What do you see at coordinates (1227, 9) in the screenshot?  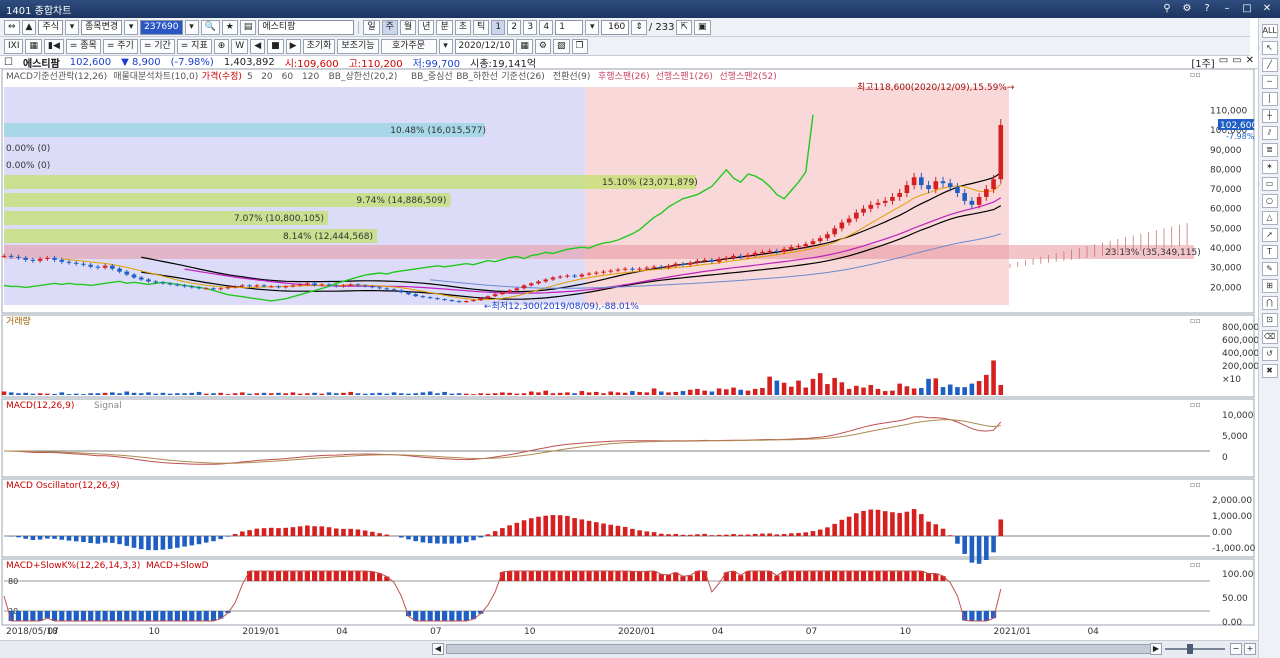 I see `minimize-icon: –` at bounding box center [1227, 9].